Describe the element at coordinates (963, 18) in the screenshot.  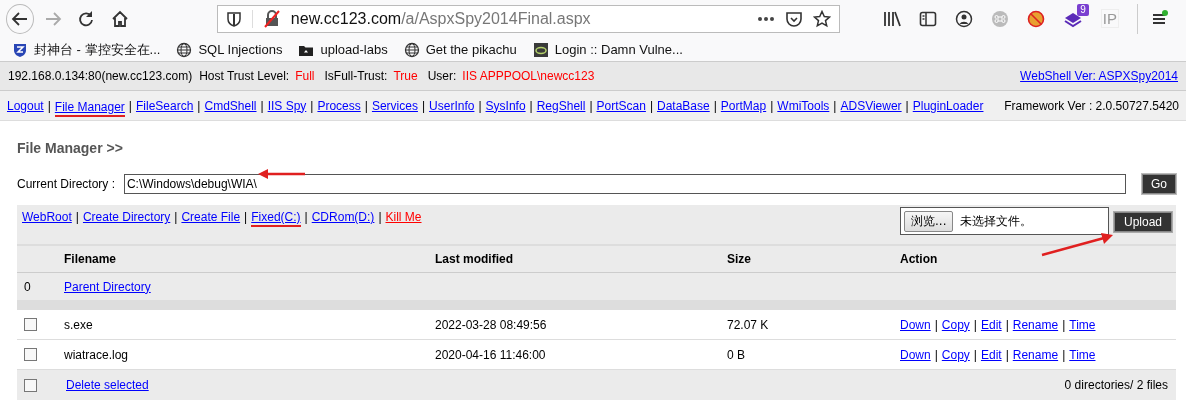
I see `account-icon` at that location.